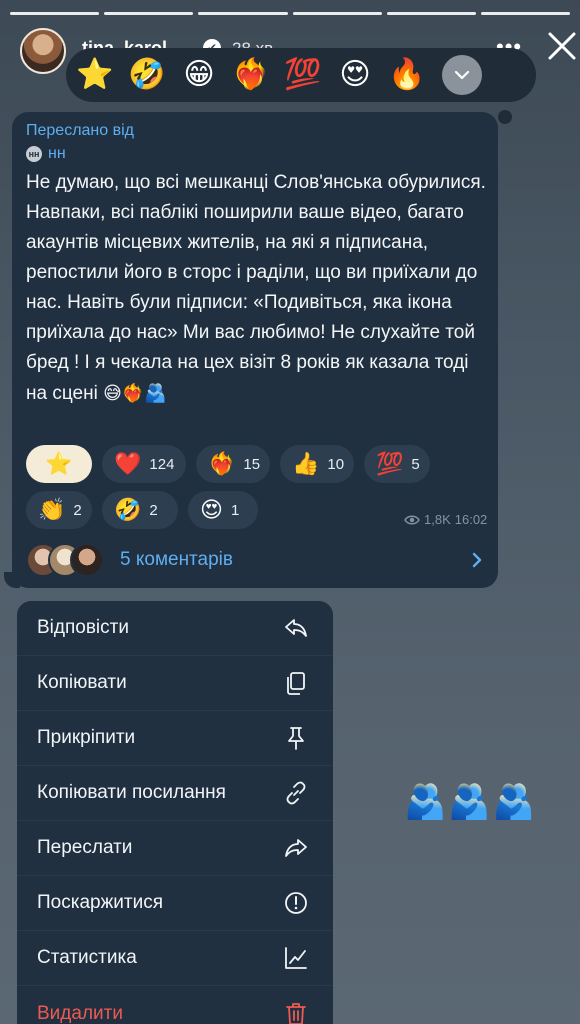  I want to click on emoji-hundred: 💯, so click(303, 75).